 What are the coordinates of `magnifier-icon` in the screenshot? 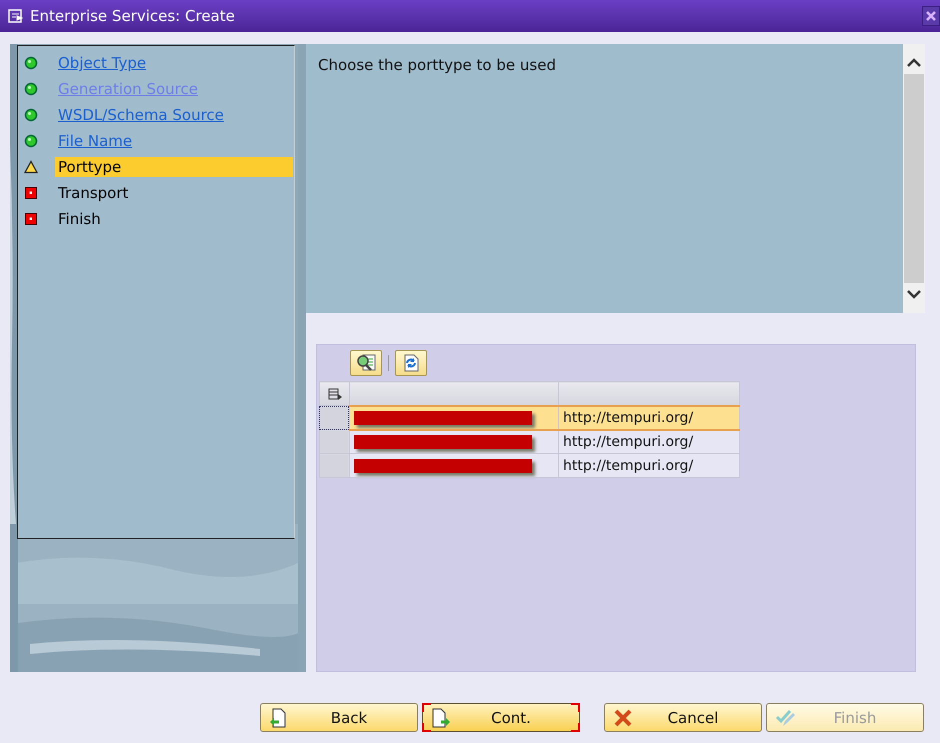 It's located at (366, 363).